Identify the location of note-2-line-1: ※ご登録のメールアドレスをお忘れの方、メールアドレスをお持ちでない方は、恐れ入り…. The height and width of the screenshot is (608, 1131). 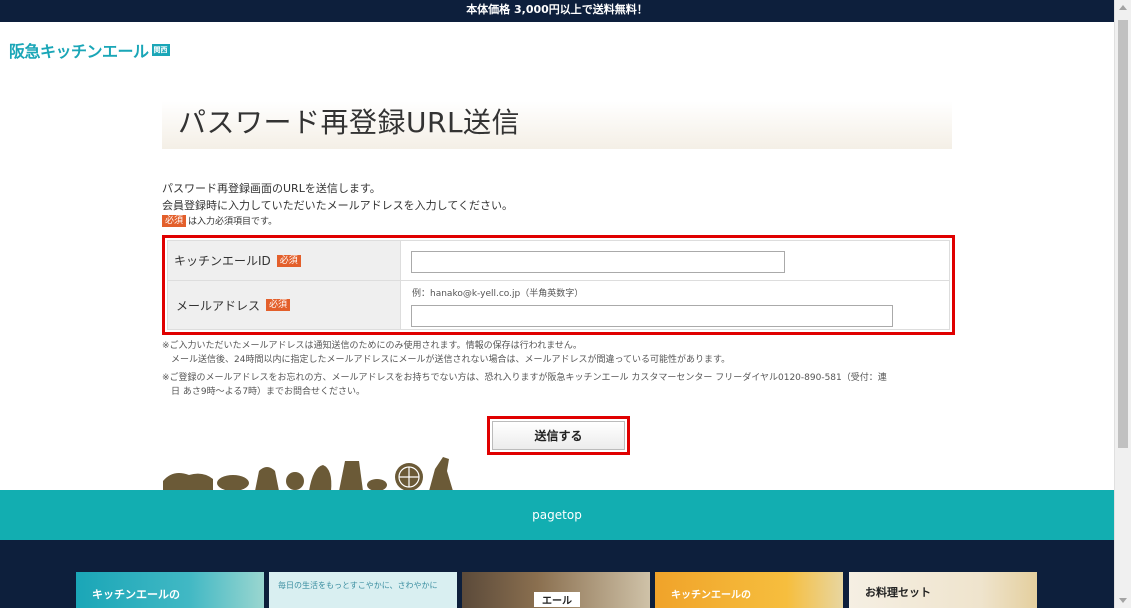
(524, 378).